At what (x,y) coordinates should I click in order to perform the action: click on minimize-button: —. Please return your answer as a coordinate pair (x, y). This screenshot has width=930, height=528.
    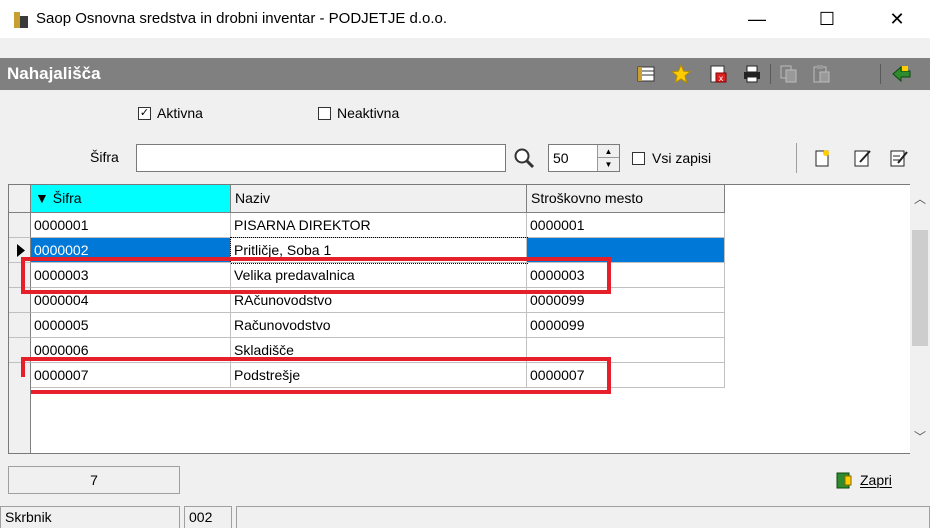
    Looking at the image, I should click on (757, 19).